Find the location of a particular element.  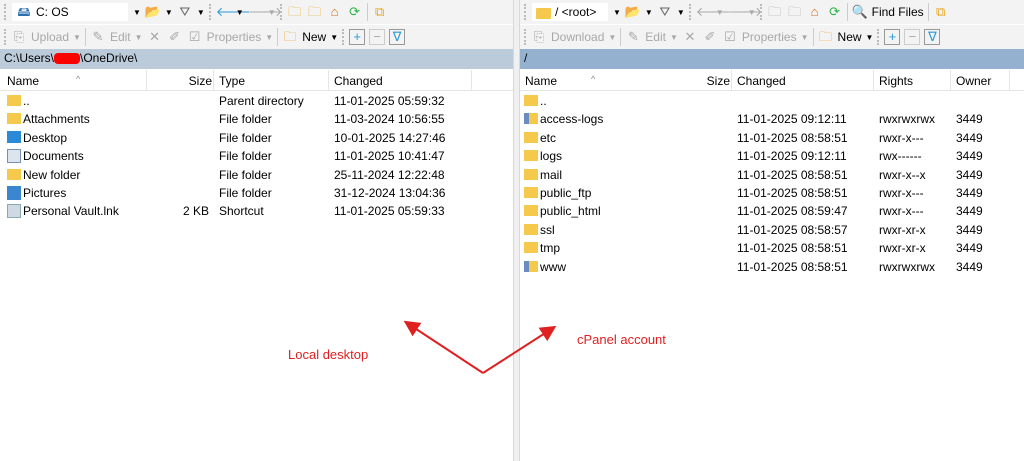

annotation-remote: cPanel account is located at coordinates (621, 339).